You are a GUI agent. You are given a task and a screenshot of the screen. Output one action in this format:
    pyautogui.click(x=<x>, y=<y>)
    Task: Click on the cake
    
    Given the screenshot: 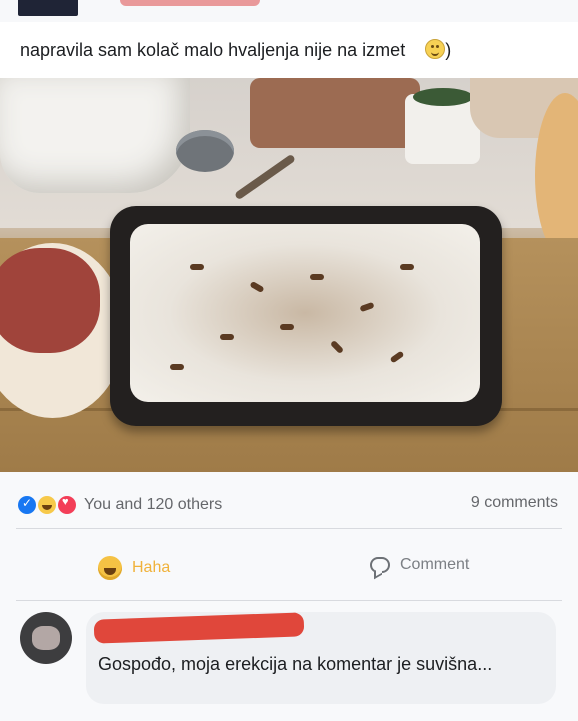 What is the action you would take?
    pyautogui.click(x=305, y=313)
    